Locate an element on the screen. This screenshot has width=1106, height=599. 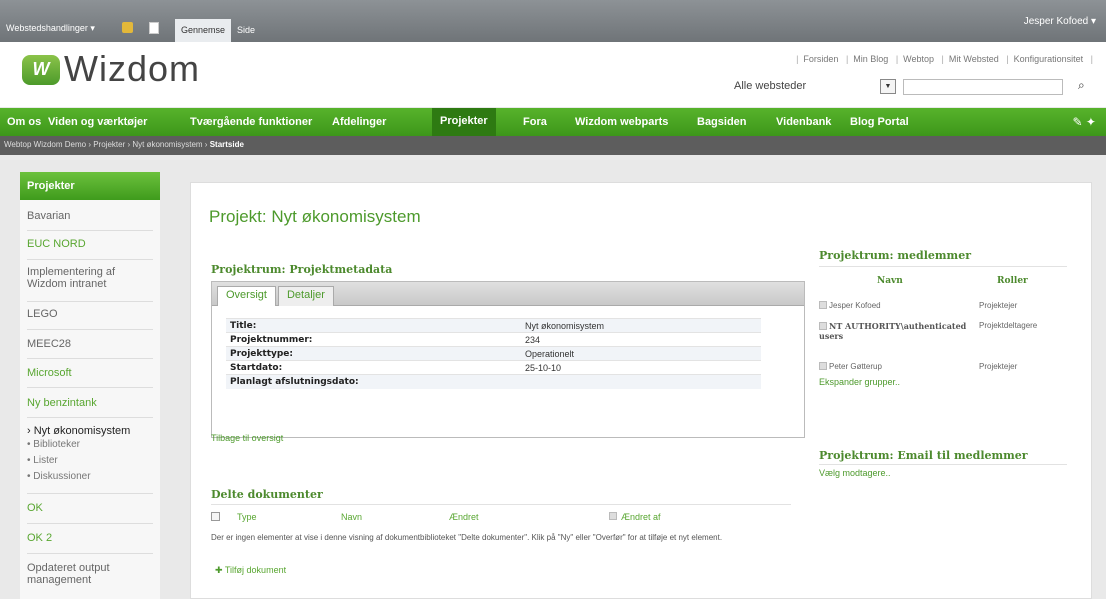
tab-page: Side is located at coordinates (246, 30).